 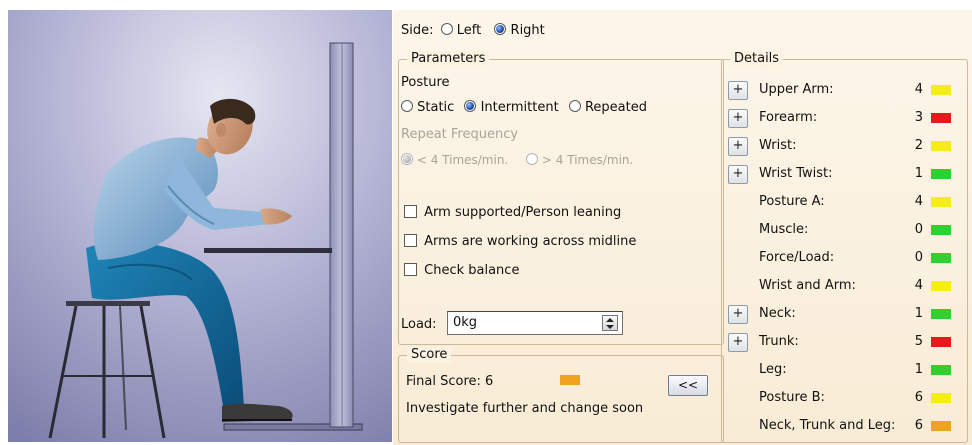 I want to click on posture-label: Posture, so click(x=425, y=82).